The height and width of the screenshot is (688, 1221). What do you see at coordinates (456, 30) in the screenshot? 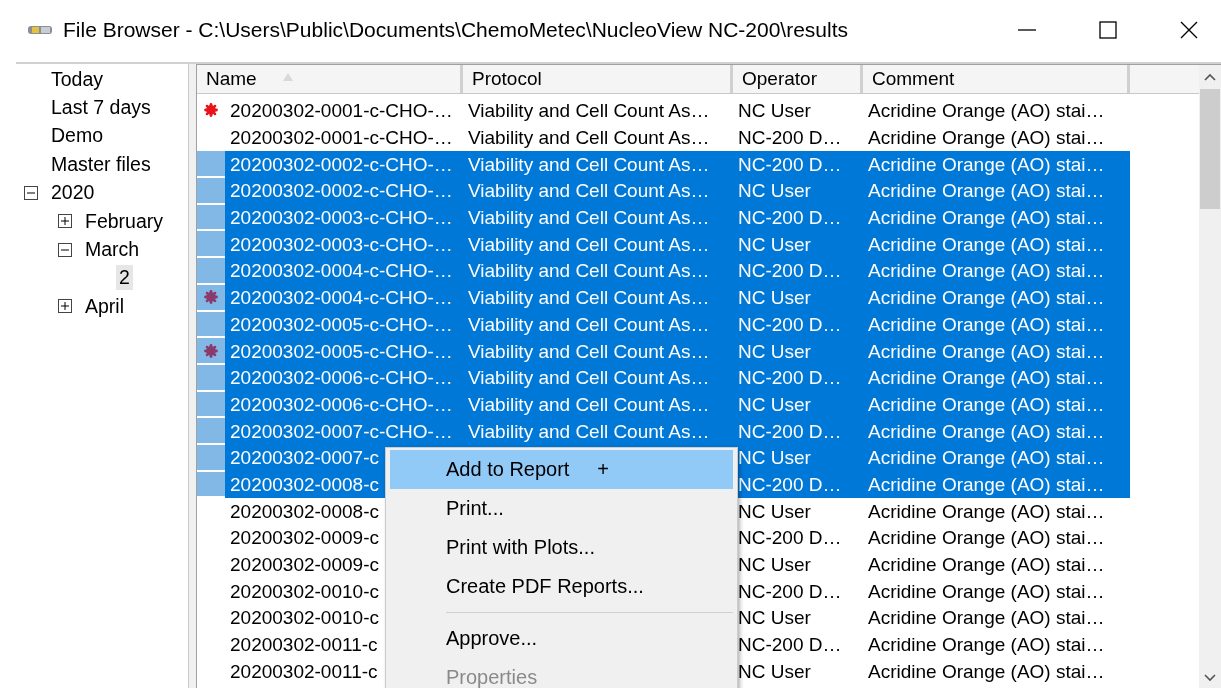
I see `window-title: File Browser - C:\Users\Public\Documents\ChemoMetec\NucleoView NC-200\results` at bounding box center [456, 30].